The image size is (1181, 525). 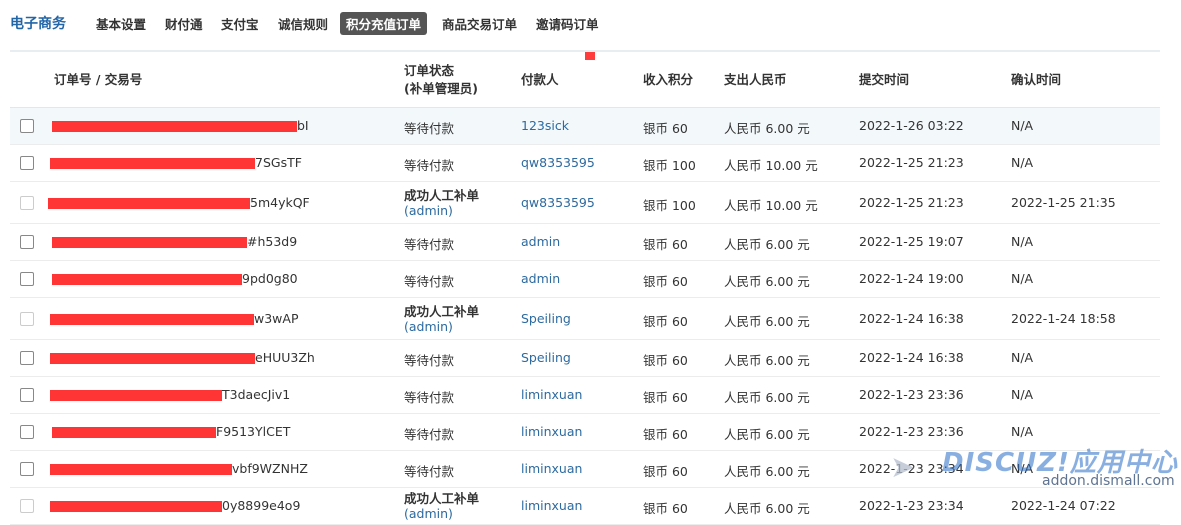 I want to click on submit-time: 2022-1-25 21:23, so click(x=911, y=162).